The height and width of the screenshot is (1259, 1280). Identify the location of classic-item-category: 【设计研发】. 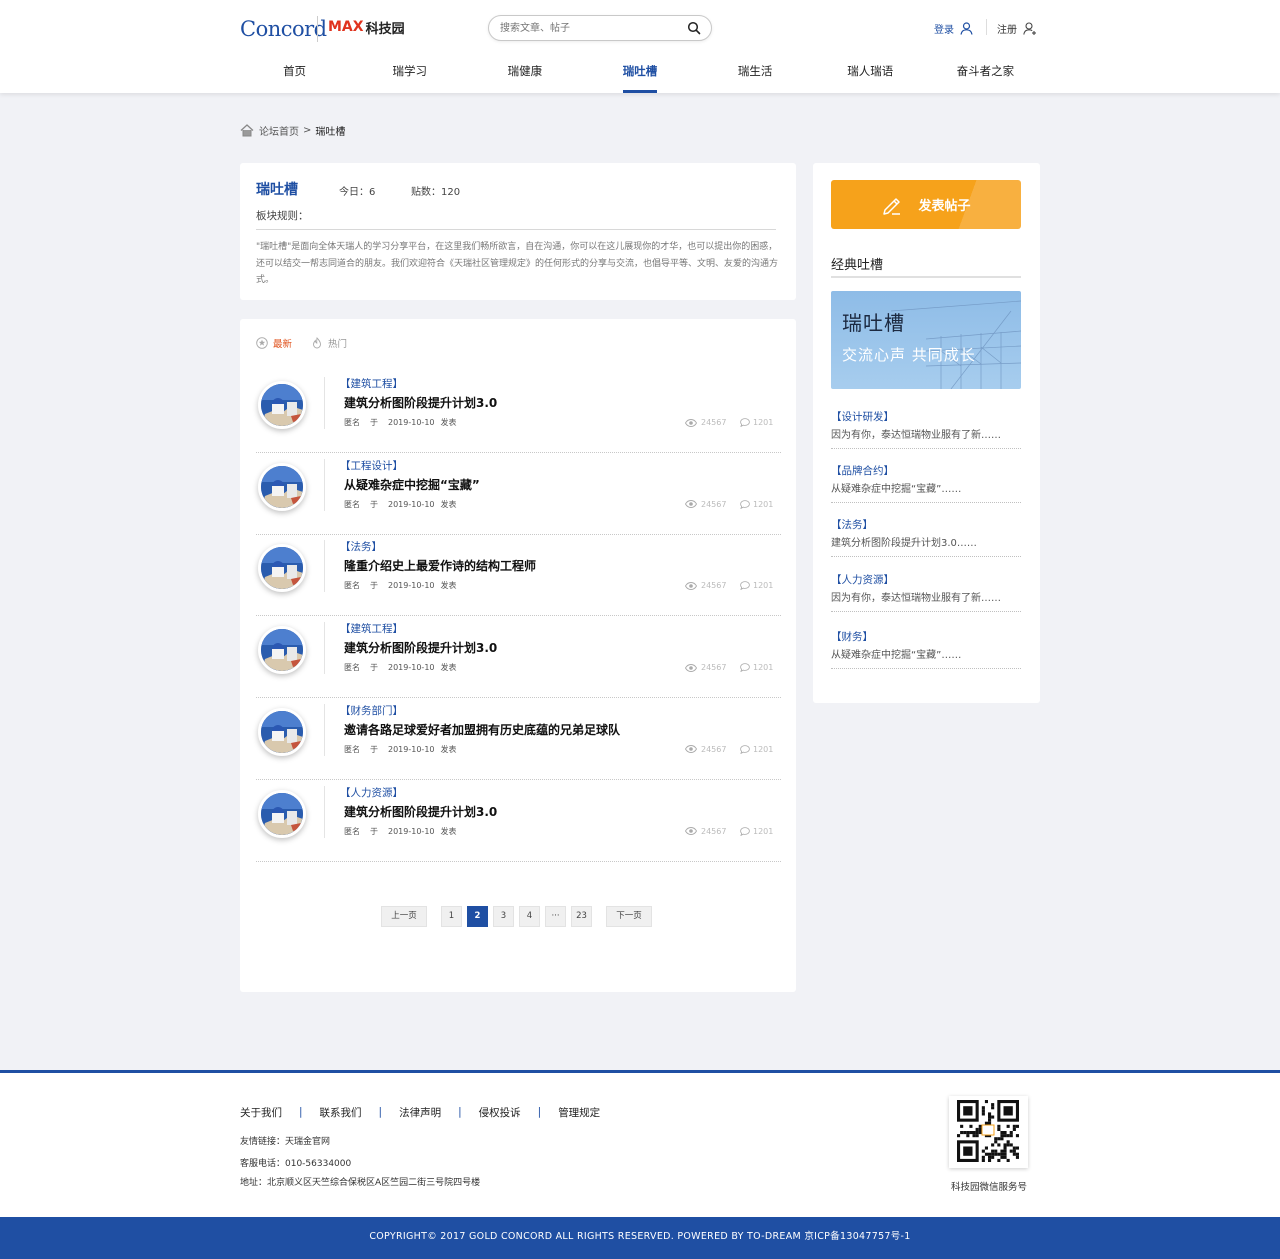
(862, 416).